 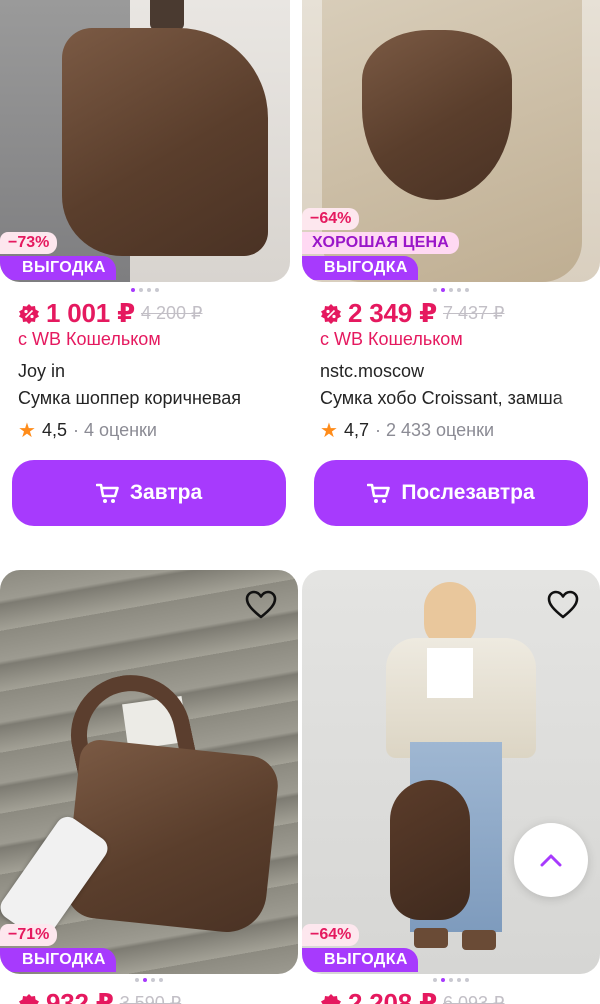 What do you see at coordinates (171, 313) in the screenshot?
I see `old-price: 4 200 ₽` at bounding box center [171, 313].